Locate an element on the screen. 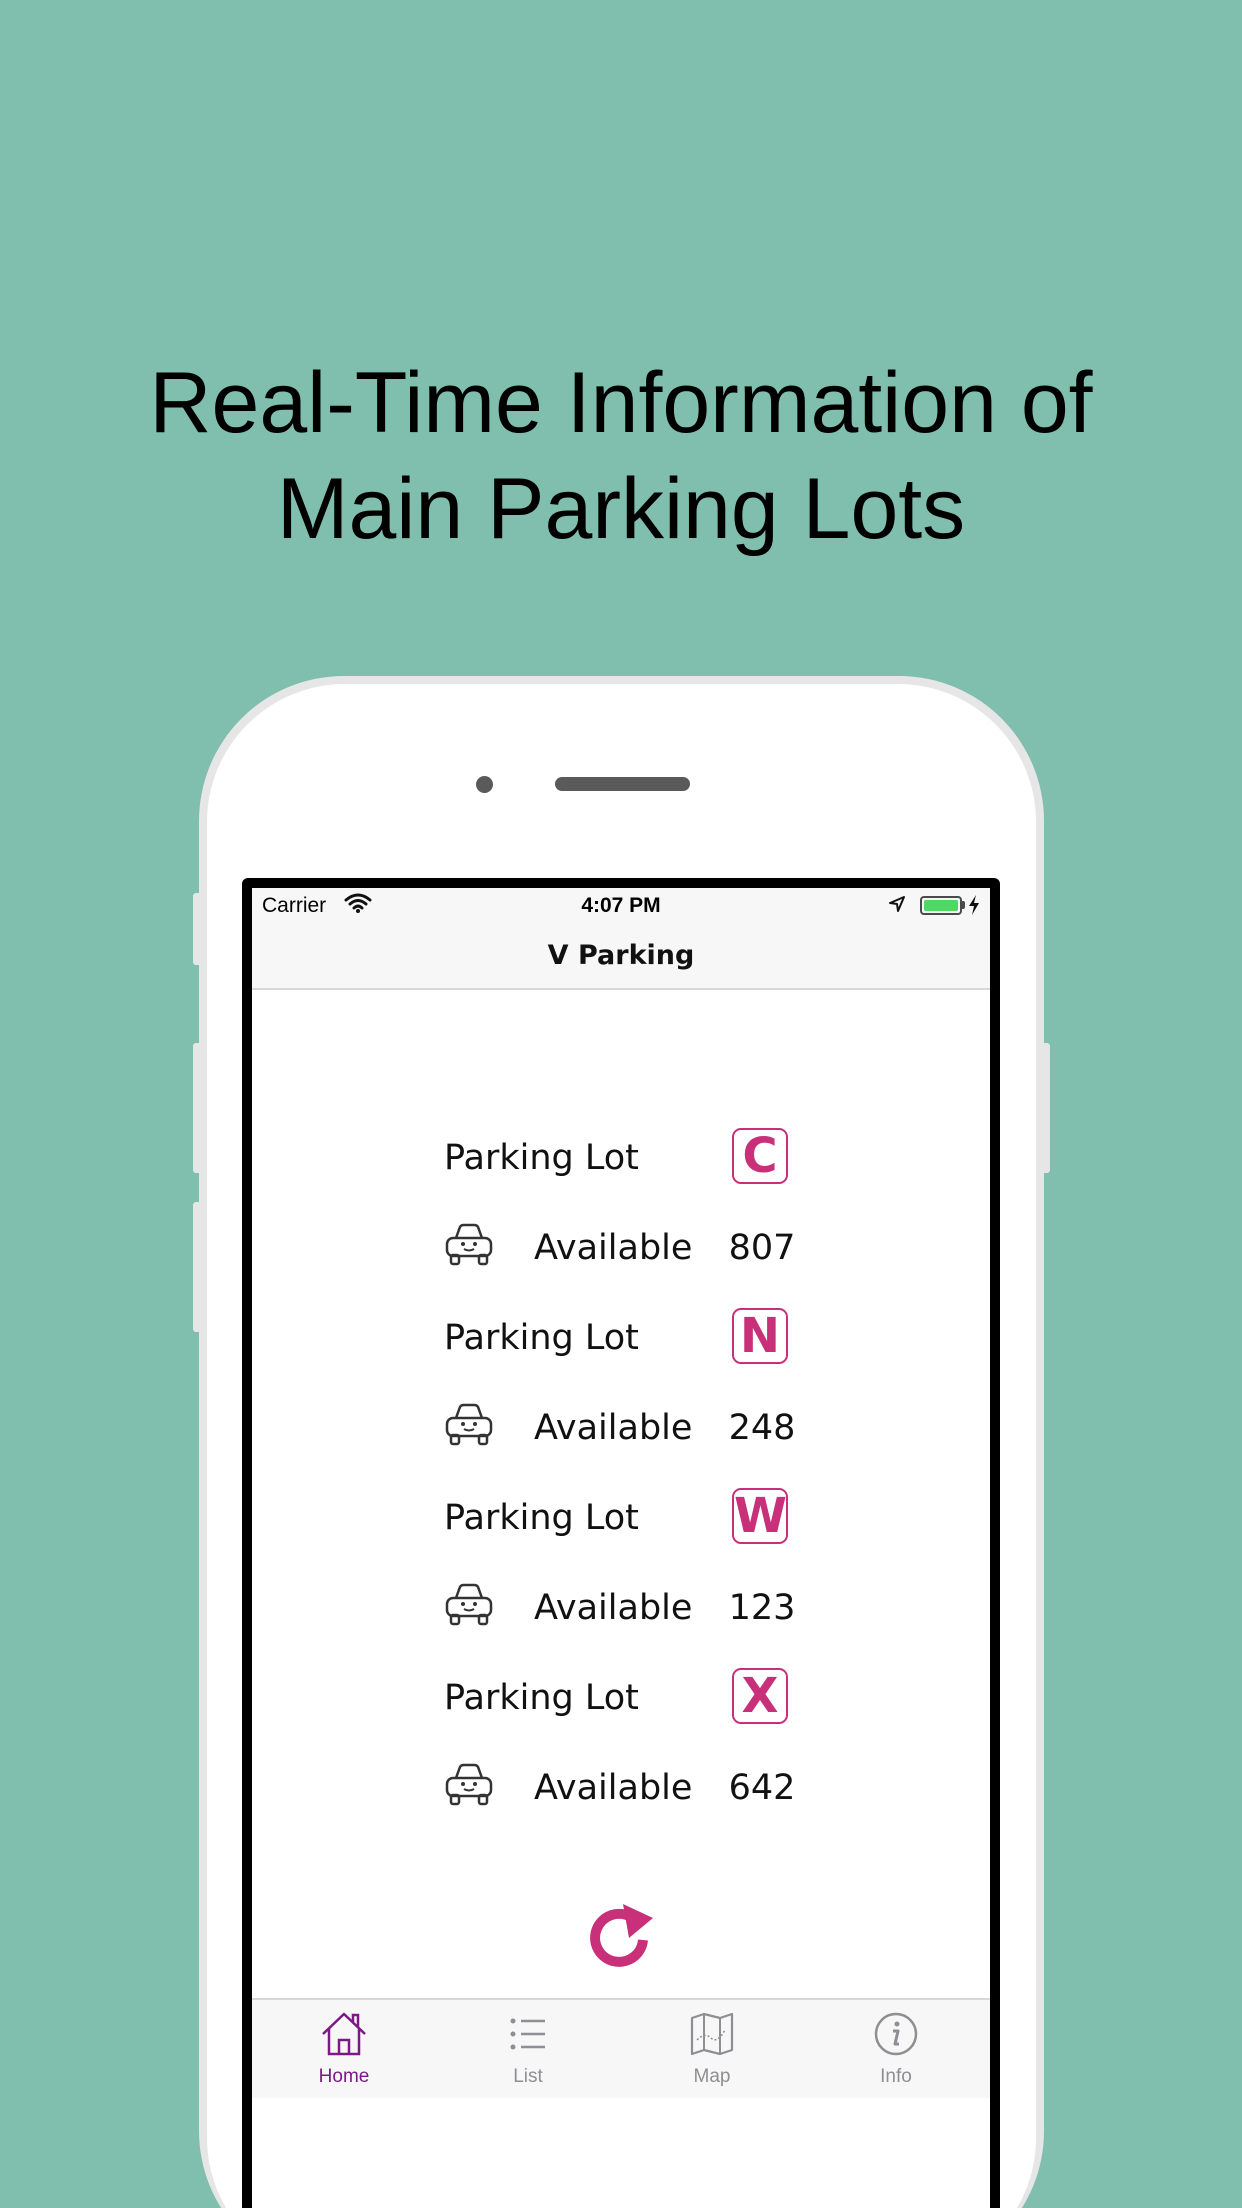 The width and height of the screenshot is (1242, 2208). lot-header-w: Parking Lot W is located at coordinates (634, 1518).